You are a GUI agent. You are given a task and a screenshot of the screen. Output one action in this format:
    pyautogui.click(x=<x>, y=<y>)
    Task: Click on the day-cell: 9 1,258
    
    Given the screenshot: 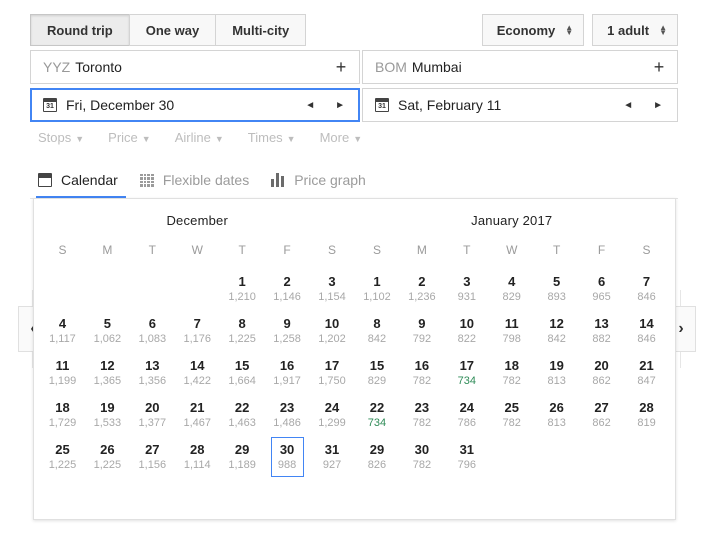 What is the action you would take?
    pyautogui.click(x=287, y=331)
    